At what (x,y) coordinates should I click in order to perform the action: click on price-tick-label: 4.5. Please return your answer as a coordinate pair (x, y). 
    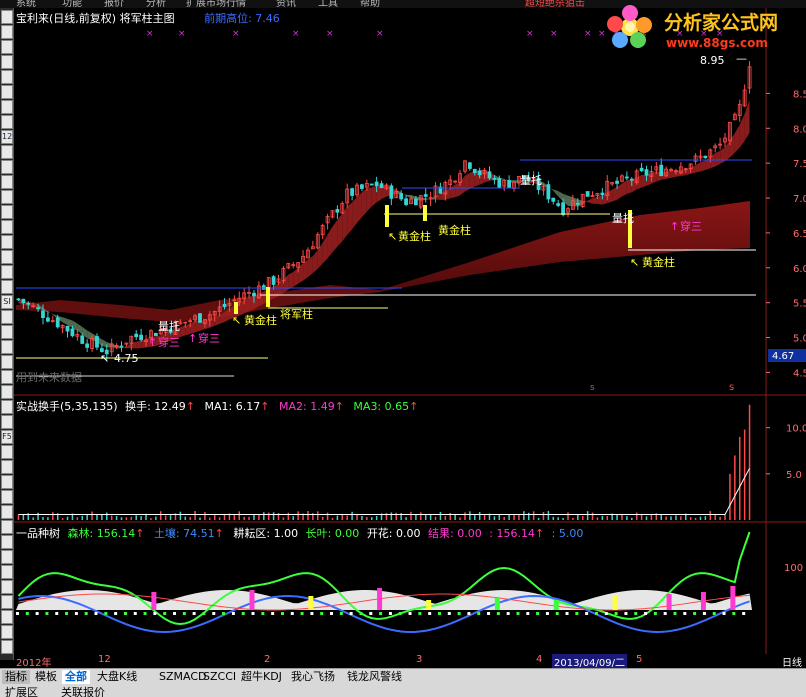
    Looking at the image, I should click on (799, 373).